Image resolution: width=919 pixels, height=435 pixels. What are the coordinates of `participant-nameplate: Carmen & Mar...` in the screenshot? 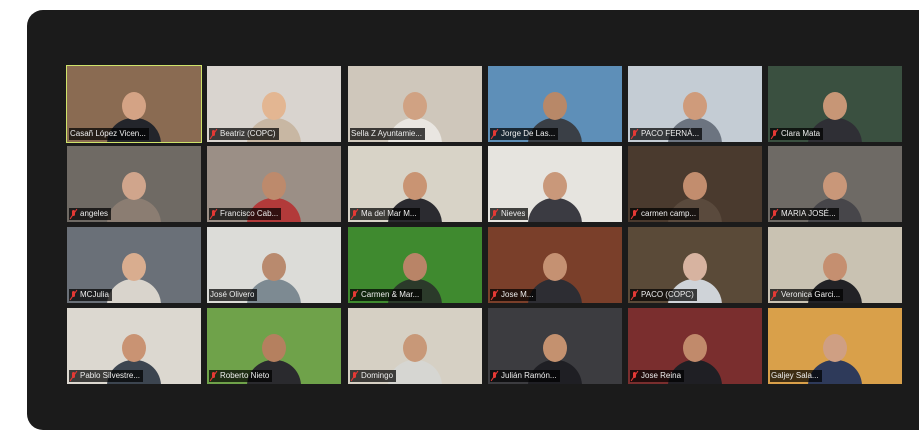 It's located at (386, 295).